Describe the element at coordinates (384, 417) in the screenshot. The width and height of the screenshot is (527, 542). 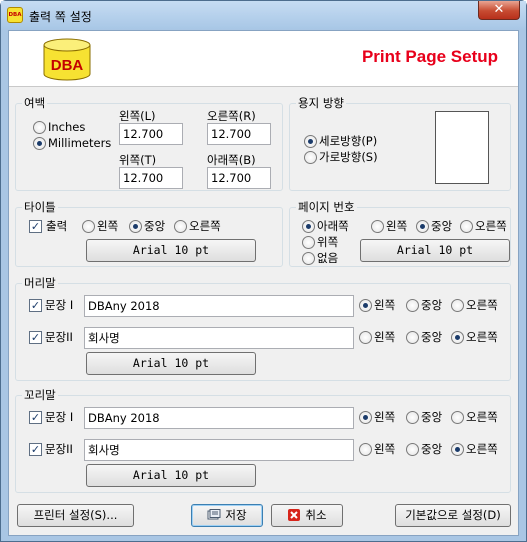
I see `footer-line1-left-label: 왼쪽` at that location.